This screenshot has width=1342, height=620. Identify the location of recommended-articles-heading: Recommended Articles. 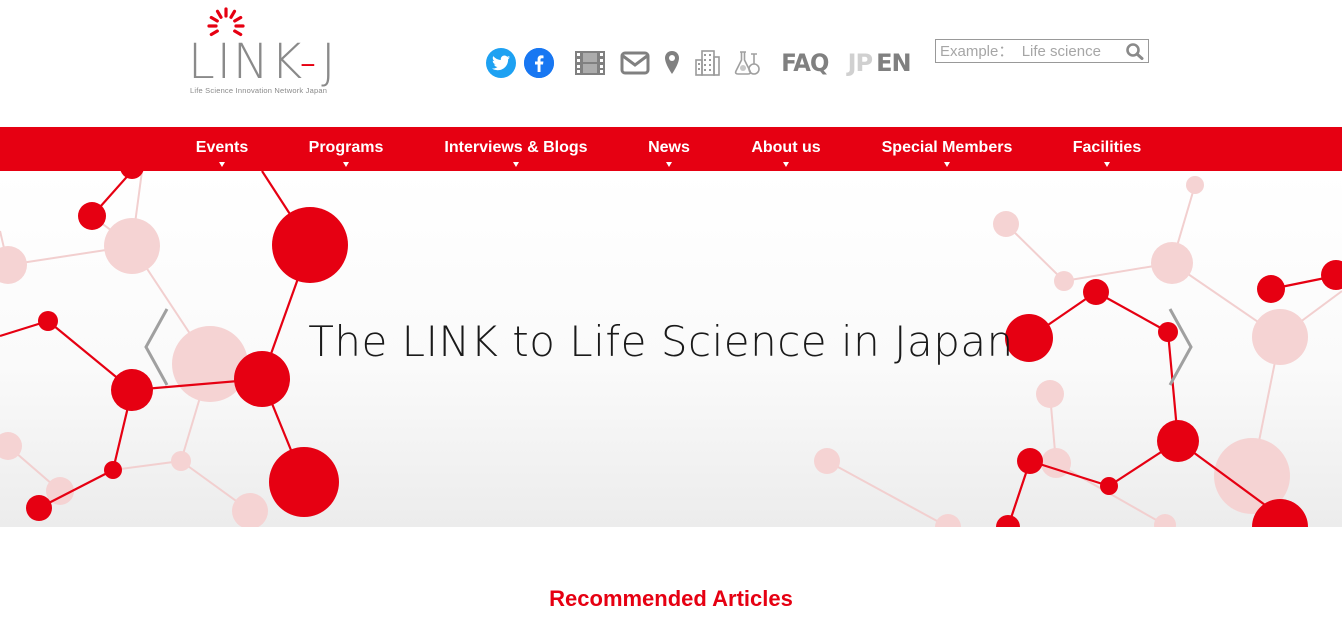
(671, 598).